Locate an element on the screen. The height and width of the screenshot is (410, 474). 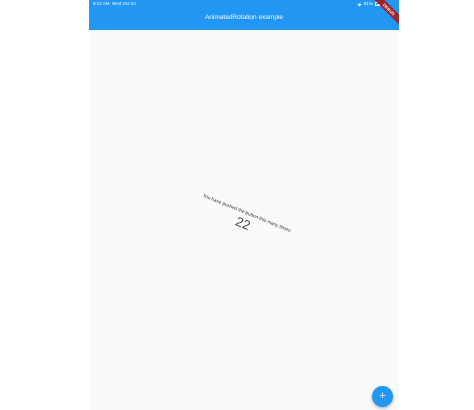
app-title: AnimatedRotation example is located at coordinates (244, 17).